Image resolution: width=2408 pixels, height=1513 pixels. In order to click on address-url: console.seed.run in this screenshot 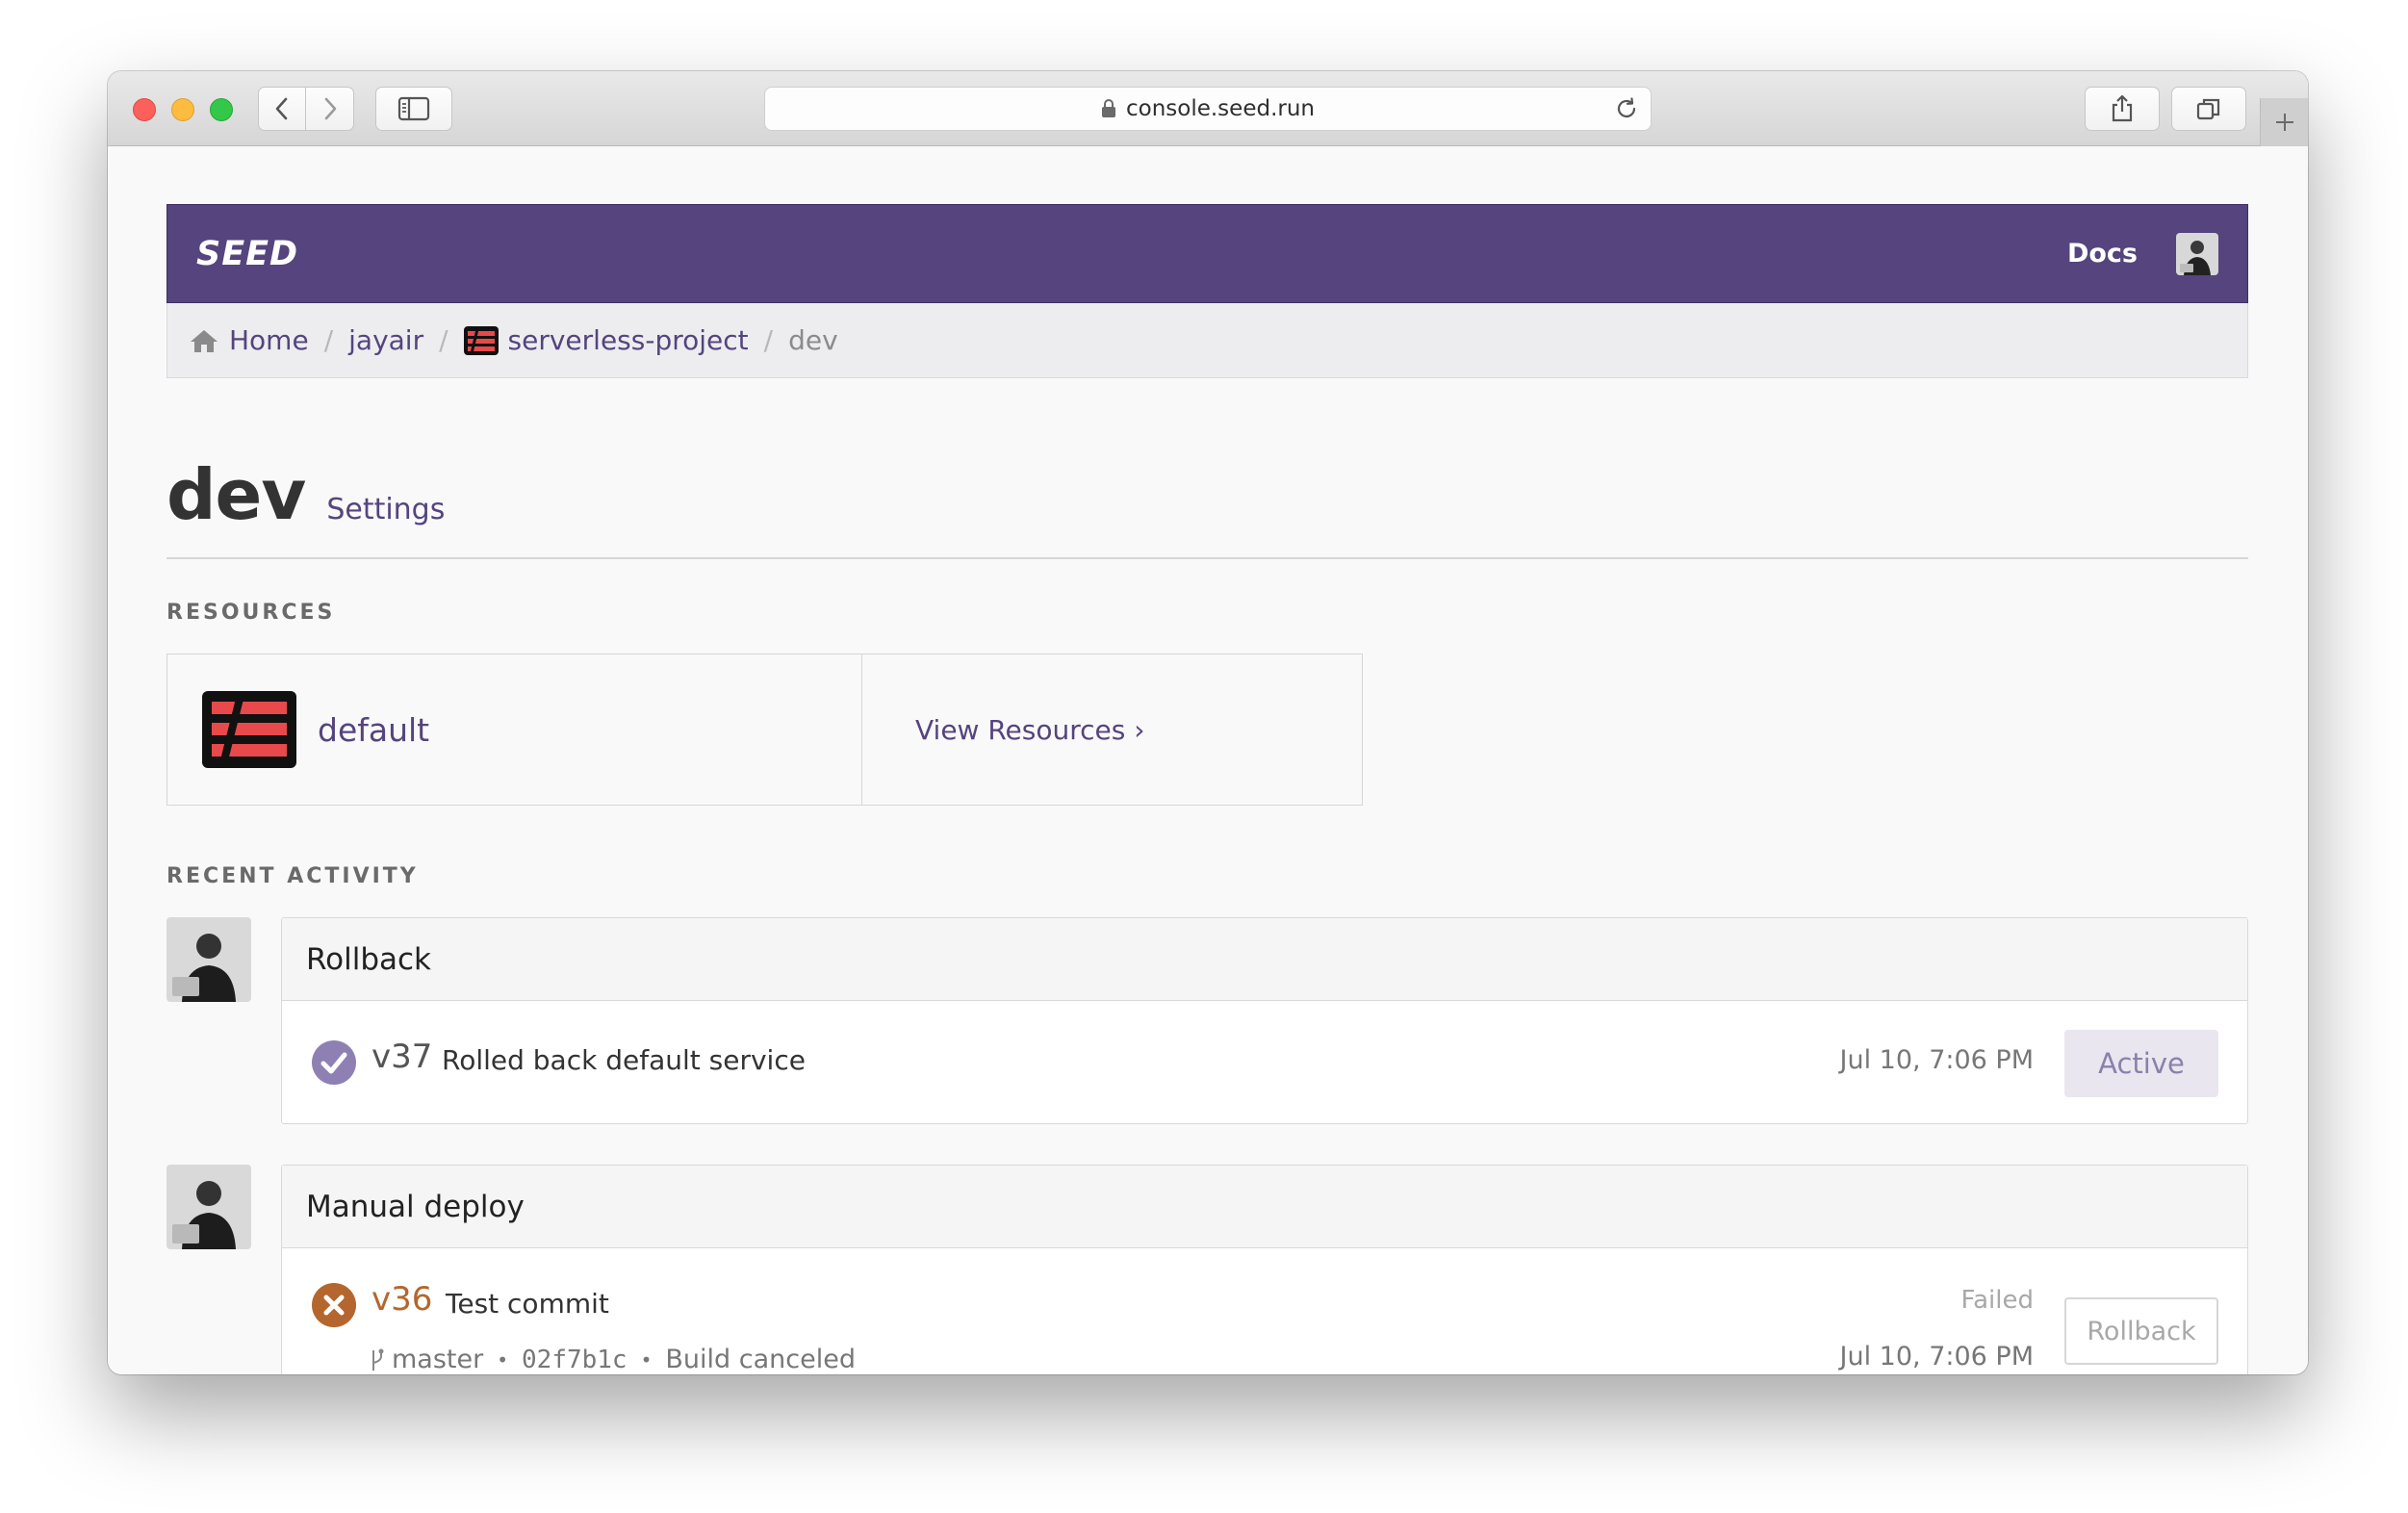, I will do `click(1220, 108)`.